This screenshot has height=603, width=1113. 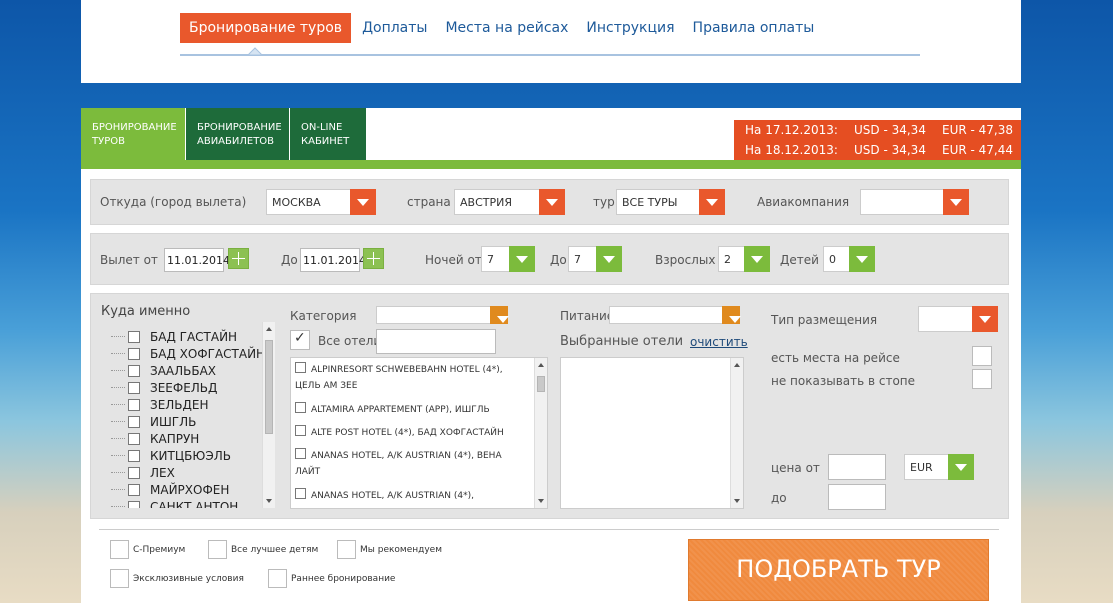 I want to click on nav-payment-rules: Правила оплаты, so click(x=754, y=28).